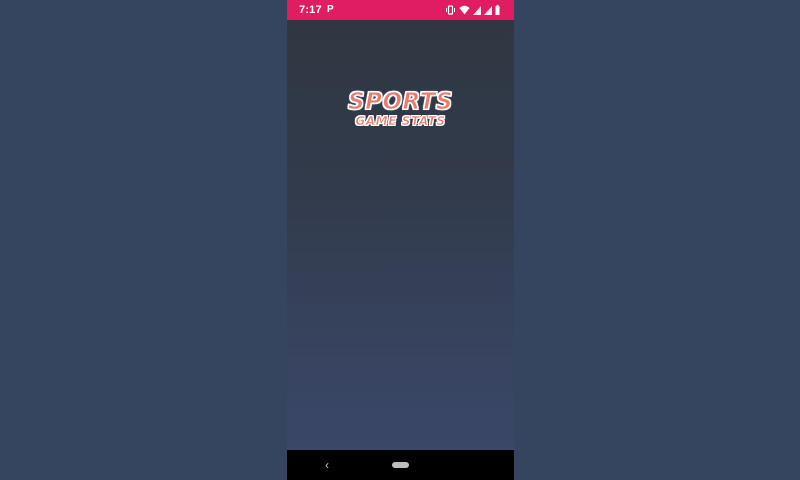  Describe the element at coordinates (400, 10) in the screenshot. I see `status-bar: 7:17 P` at that location.